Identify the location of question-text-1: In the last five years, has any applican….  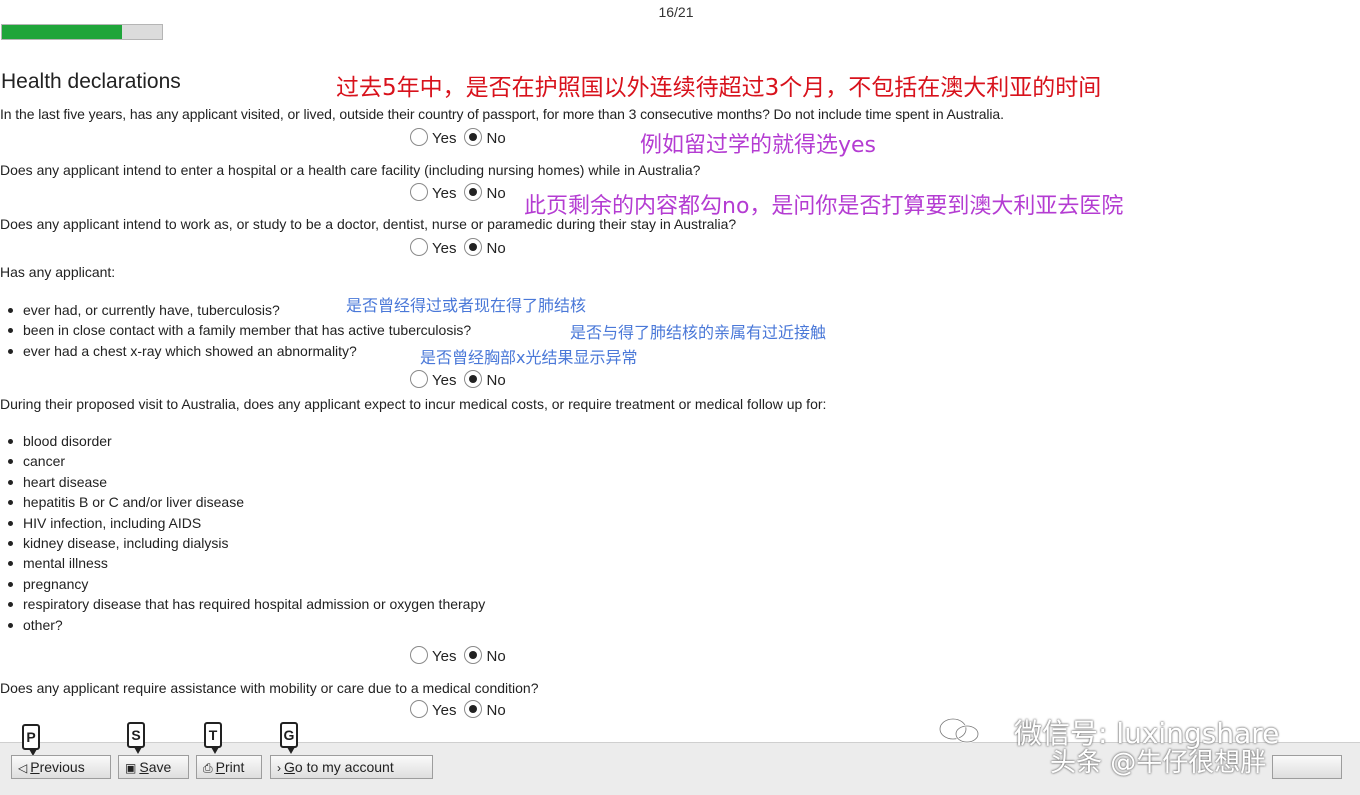
(502, 114).